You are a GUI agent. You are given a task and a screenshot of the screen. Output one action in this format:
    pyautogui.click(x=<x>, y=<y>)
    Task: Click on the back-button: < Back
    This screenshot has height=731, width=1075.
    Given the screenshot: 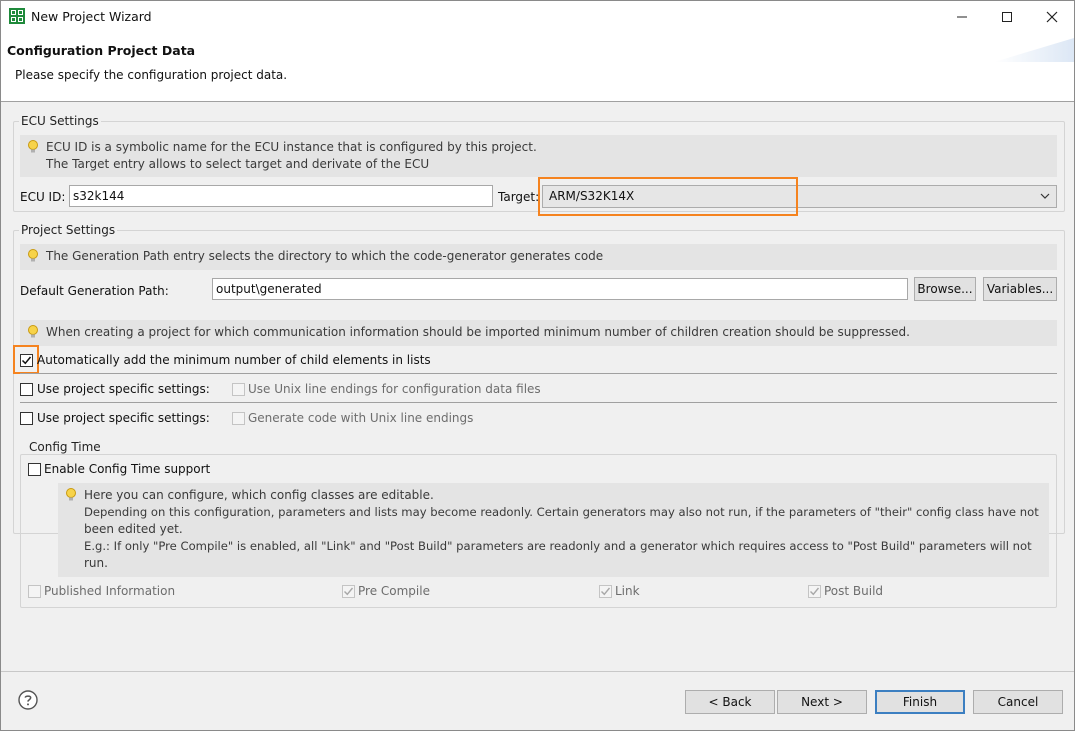 What is the action you would take?
    pyautogui.click(x=730, y=702)
    